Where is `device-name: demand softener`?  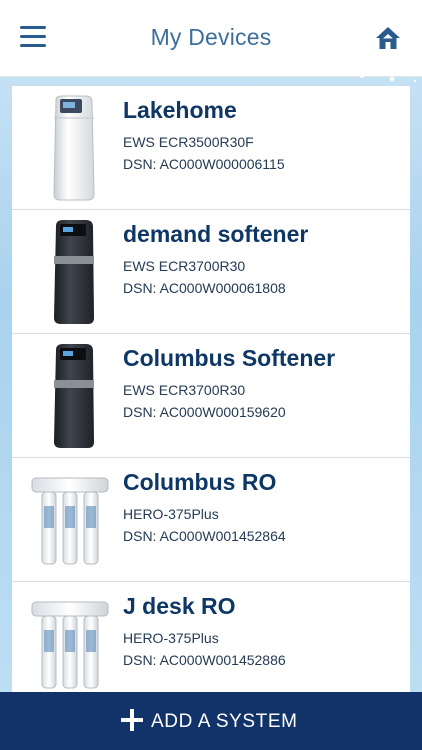 device-name: demand softener is located at coordinates (216, 234).